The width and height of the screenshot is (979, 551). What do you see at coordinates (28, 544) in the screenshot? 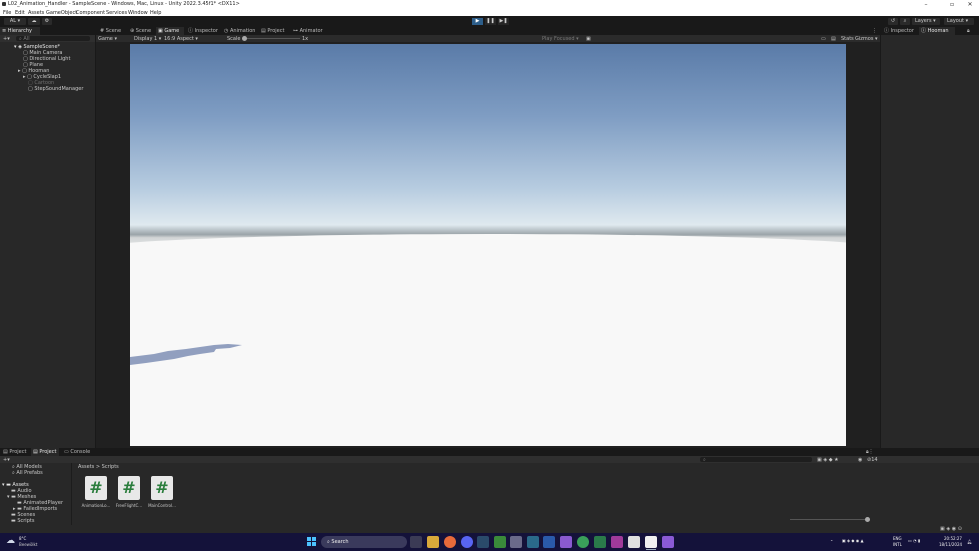
I see `weather-desc: Beewölkt` at bounding box center [28, 544].